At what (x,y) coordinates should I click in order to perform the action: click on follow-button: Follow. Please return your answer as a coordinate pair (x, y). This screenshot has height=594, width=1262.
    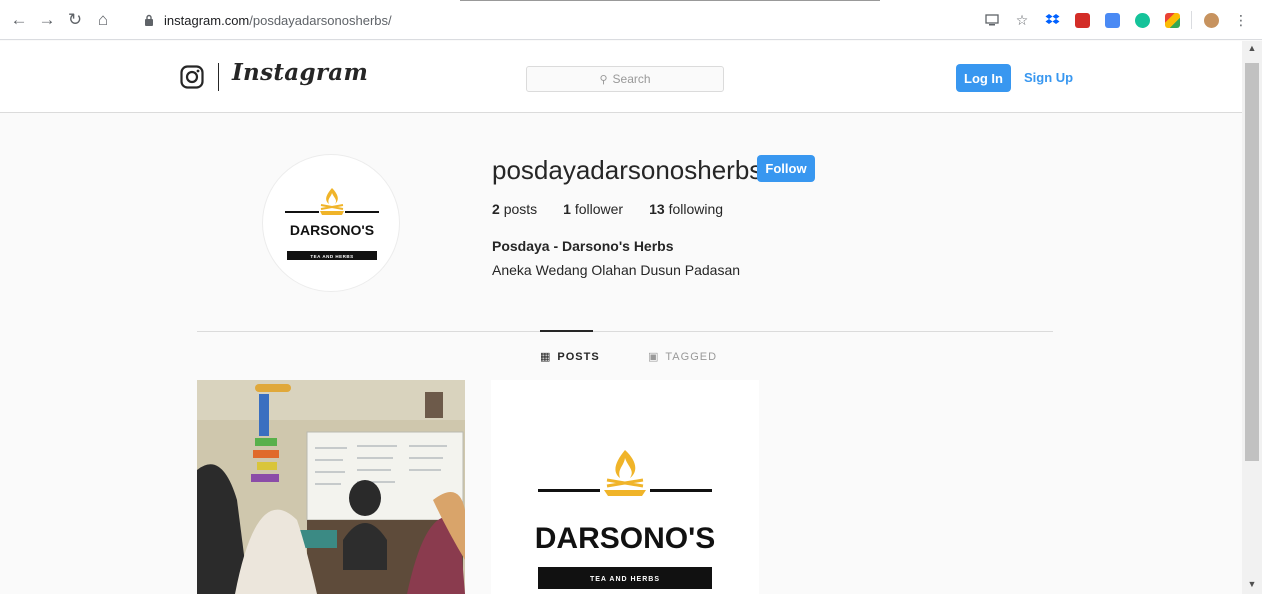
    Looking at the image, I should click on (786, 168).